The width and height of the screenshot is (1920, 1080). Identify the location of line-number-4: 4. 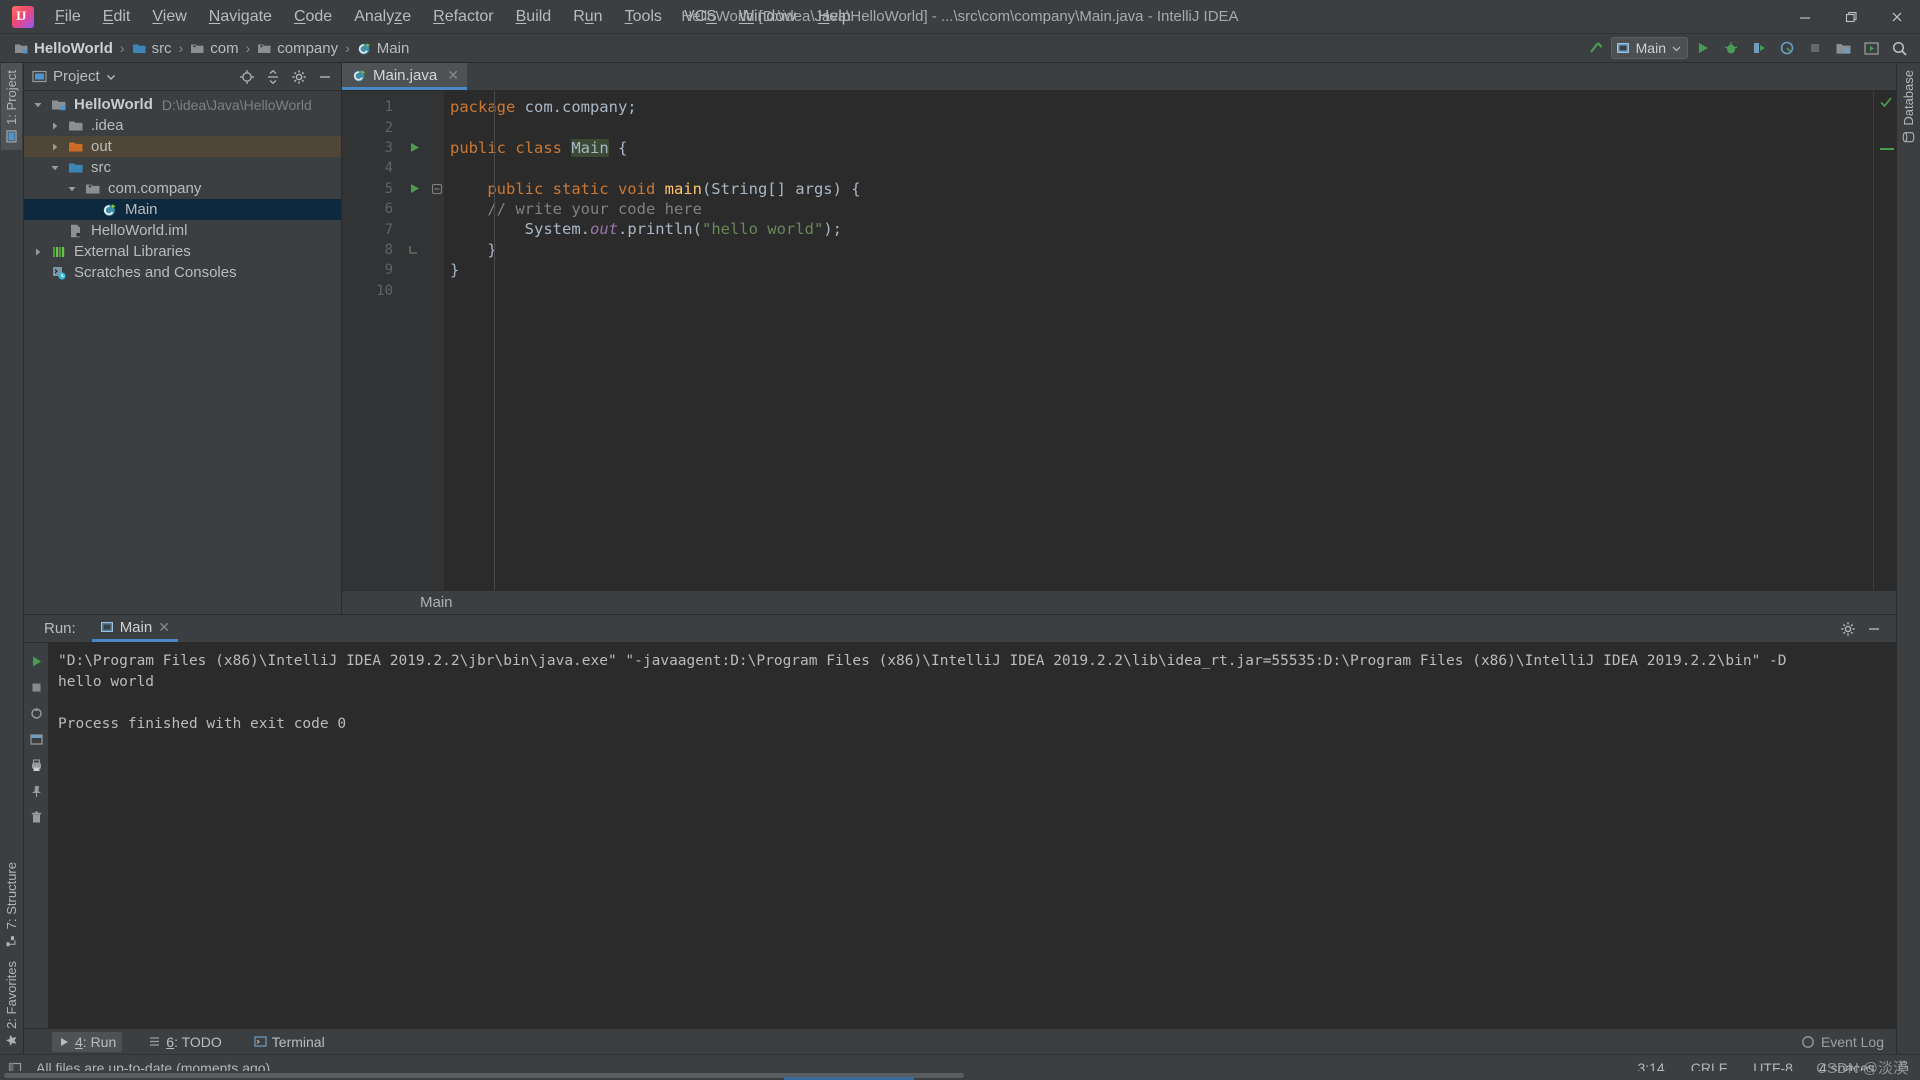
(370, 168).